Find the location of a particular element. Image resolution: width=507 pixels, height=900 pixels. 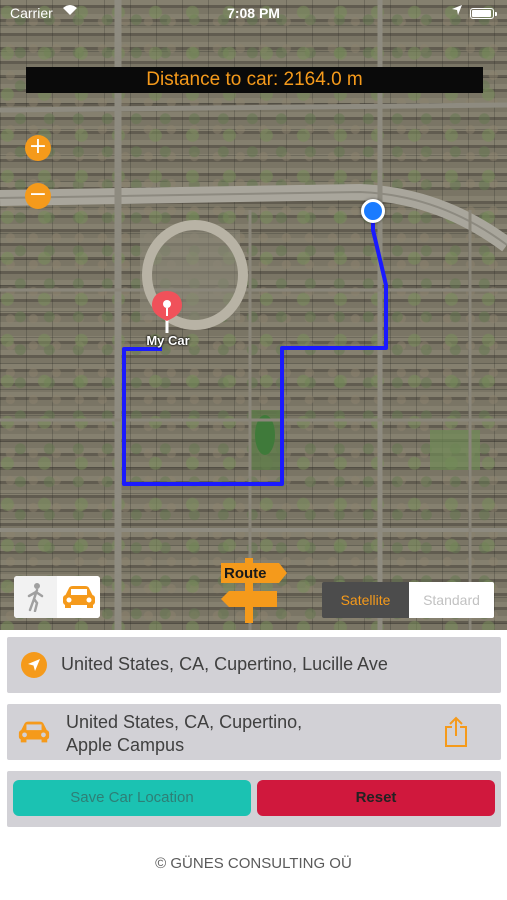

map-type-selector: Satellite Standard is located at coordinates (408, 600).